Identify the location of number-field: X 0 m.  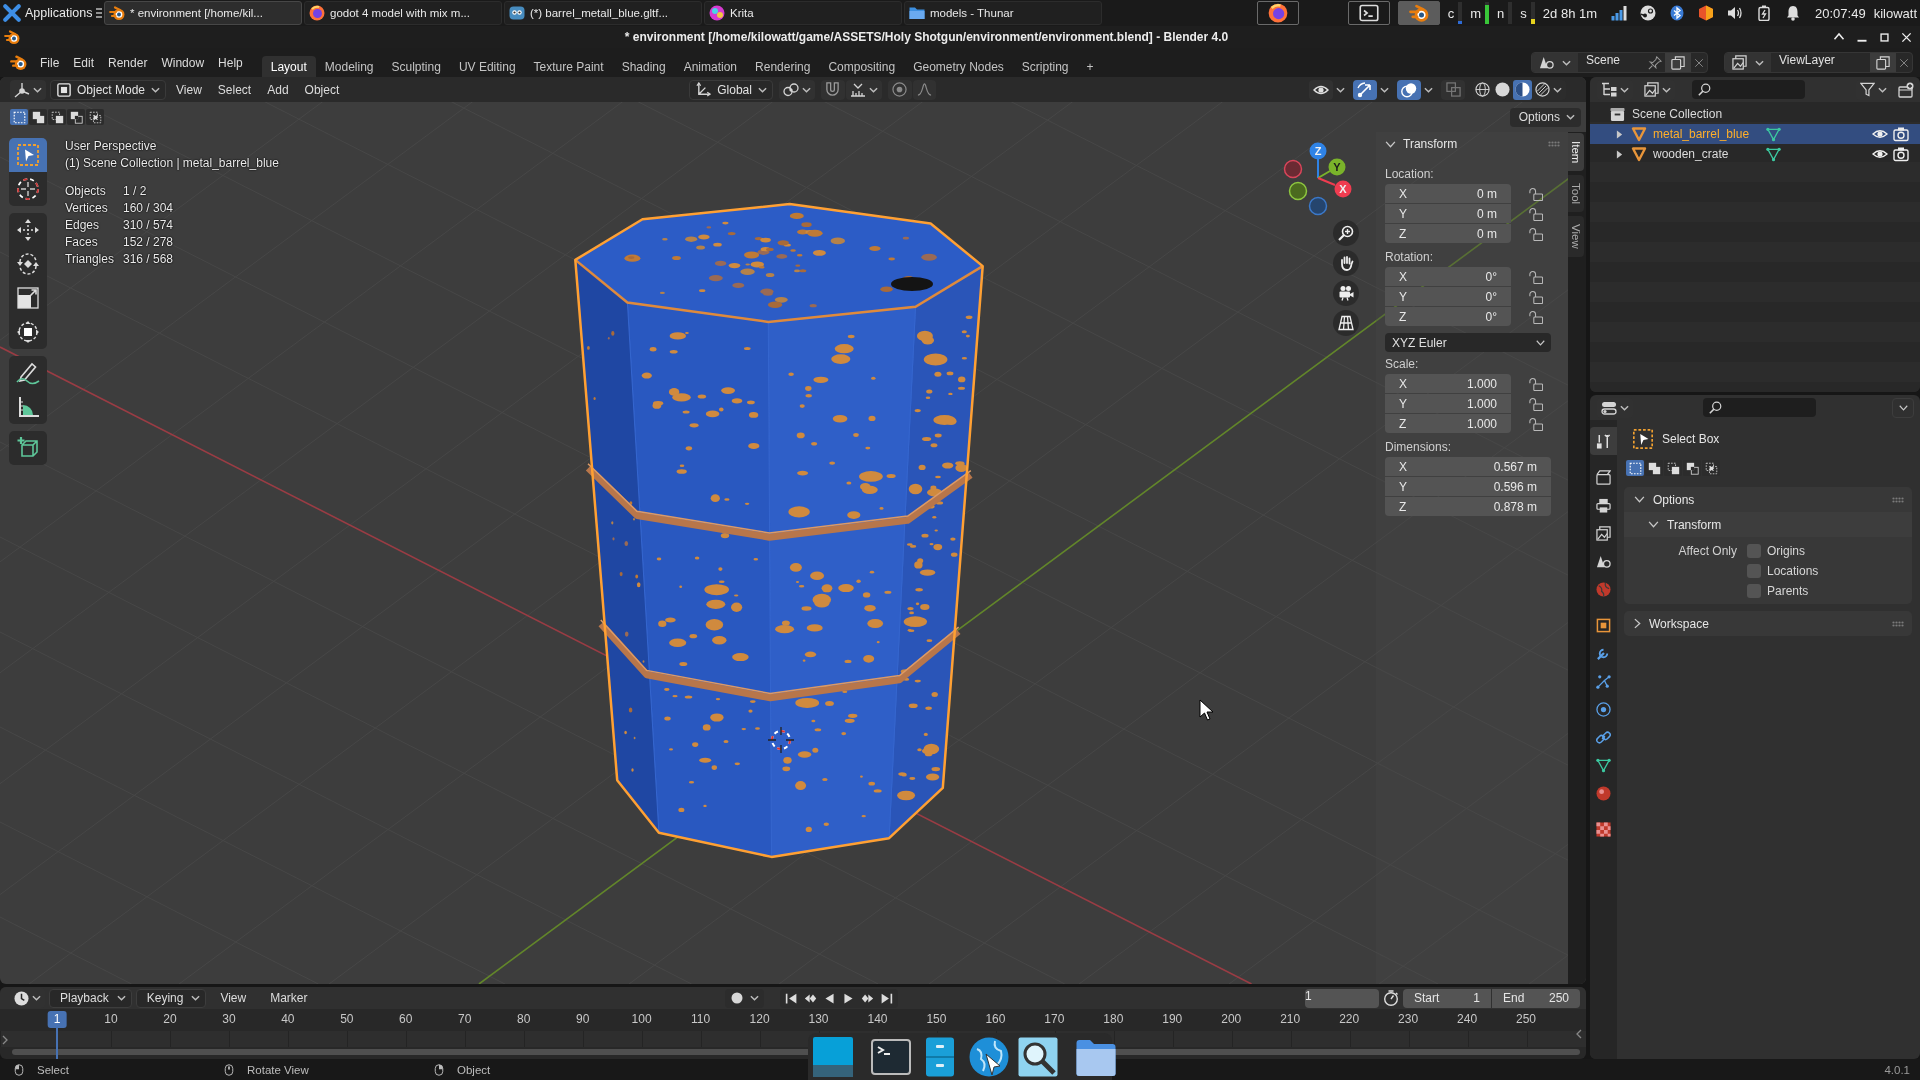
(1448, 193).